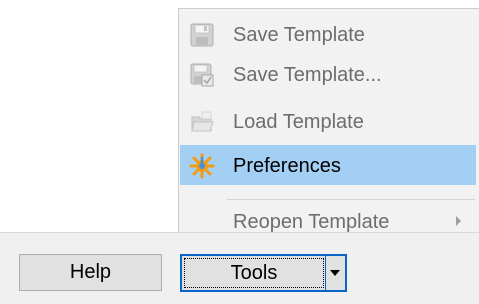 The height and width of the screenshot is (304, 479). Describe the element at coordinates (287, 166) in the screenshot. I see `menu-item-label: Preferences` at that location.